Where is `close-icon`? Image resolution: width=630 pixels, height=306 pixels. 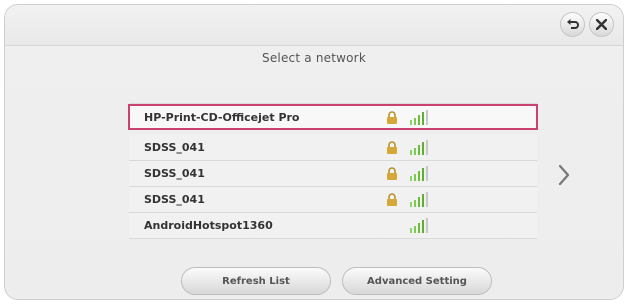
close-icon is located at coordinates (601, 24).